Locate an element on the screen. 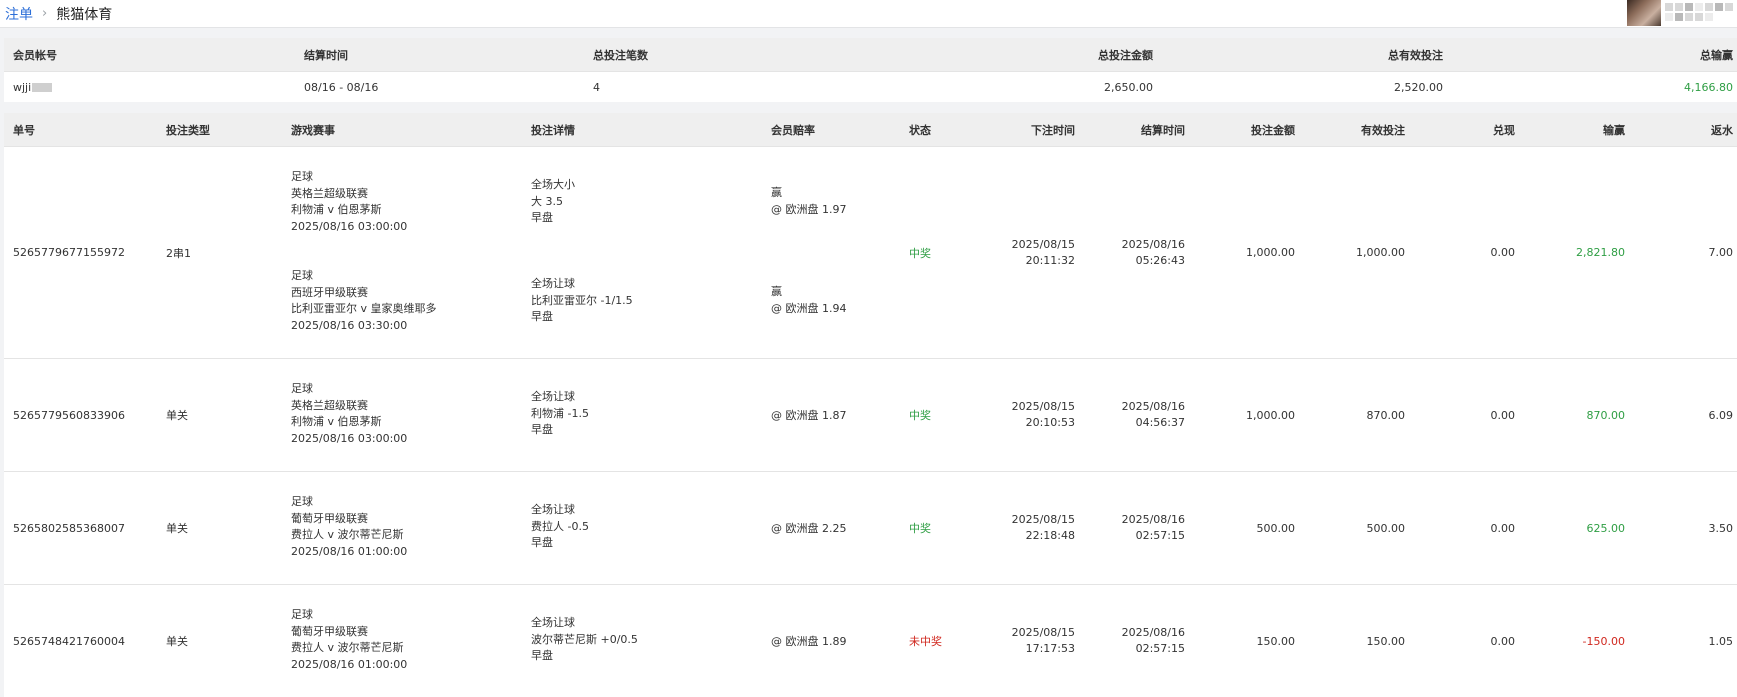  col-settle-time: 结算时间 is located at coordinates (1163, 130).